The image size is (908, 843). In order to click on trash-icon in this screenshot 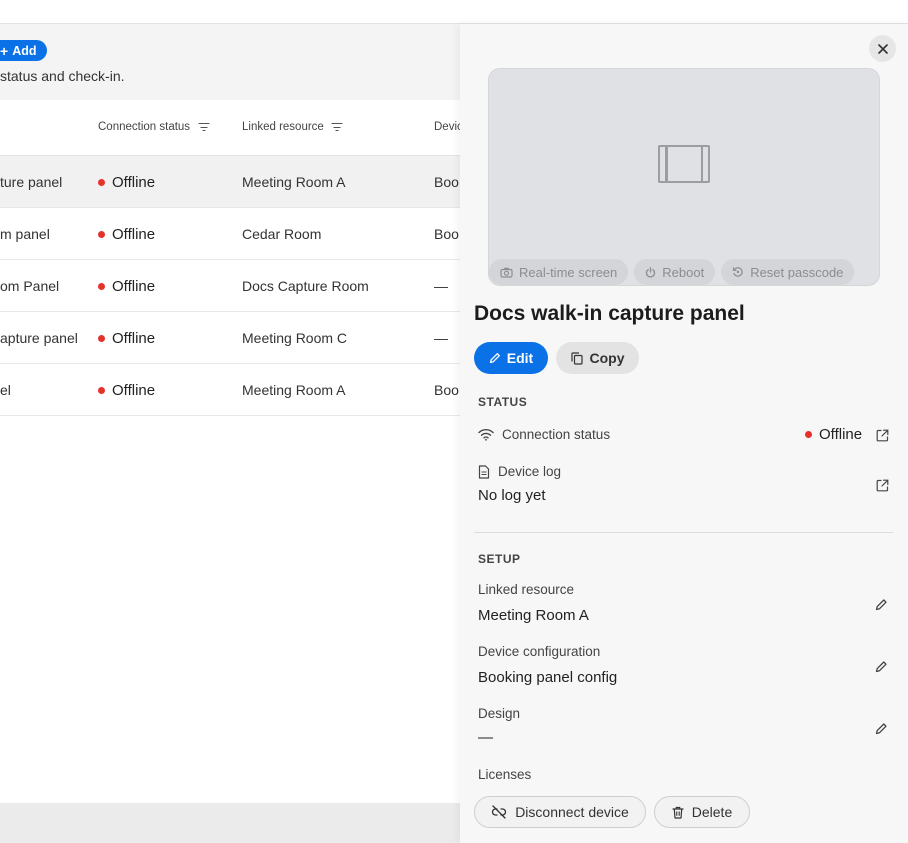, I will do `click(678, 812)`.